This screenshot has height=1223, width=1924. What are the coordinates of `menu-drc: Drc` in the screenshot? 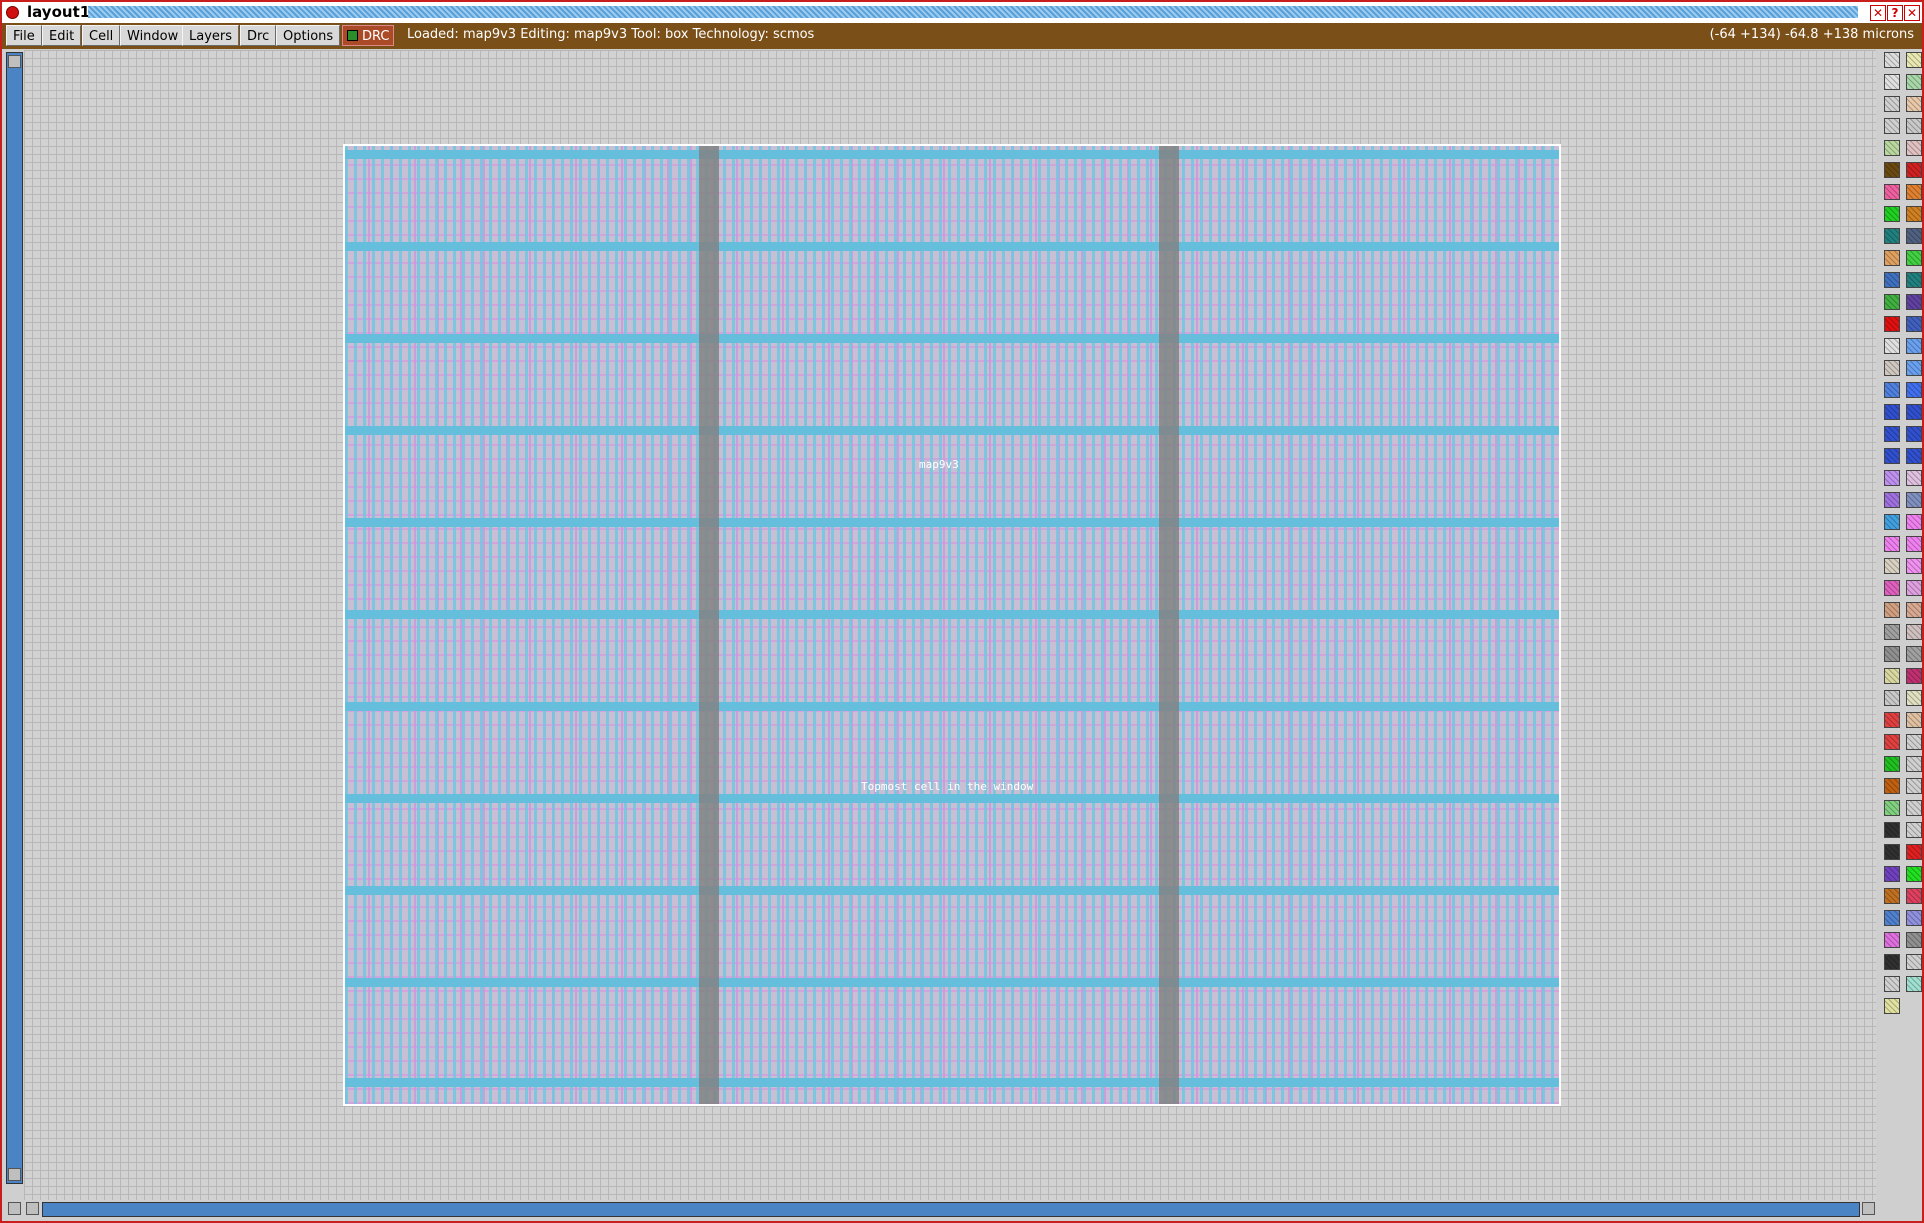 It's located at (258, 35).